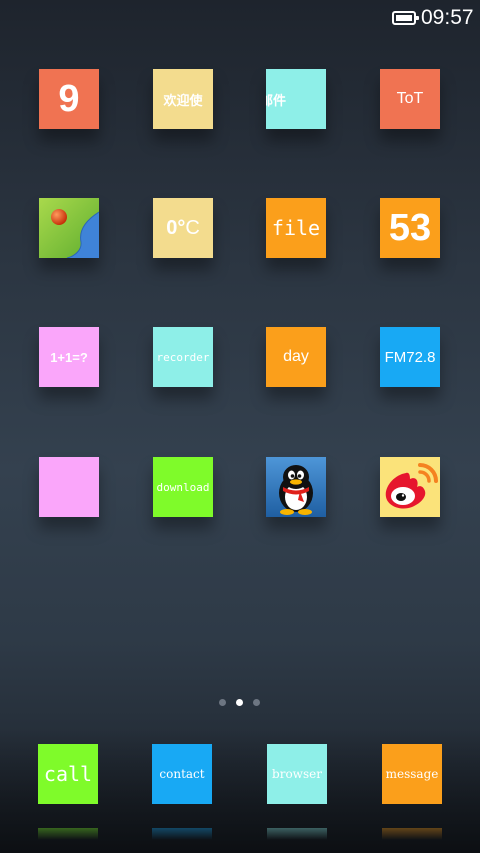 The width and height of the screenshot is (480, 853). I want to click on status-clock: 09:57, so click(447, 17).